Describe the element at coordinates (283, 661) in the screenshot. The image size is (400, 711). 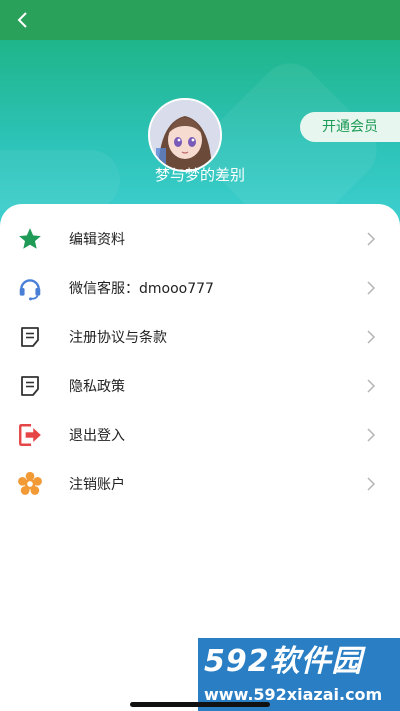
I see `watermark-brand: 592软件园` at that location.